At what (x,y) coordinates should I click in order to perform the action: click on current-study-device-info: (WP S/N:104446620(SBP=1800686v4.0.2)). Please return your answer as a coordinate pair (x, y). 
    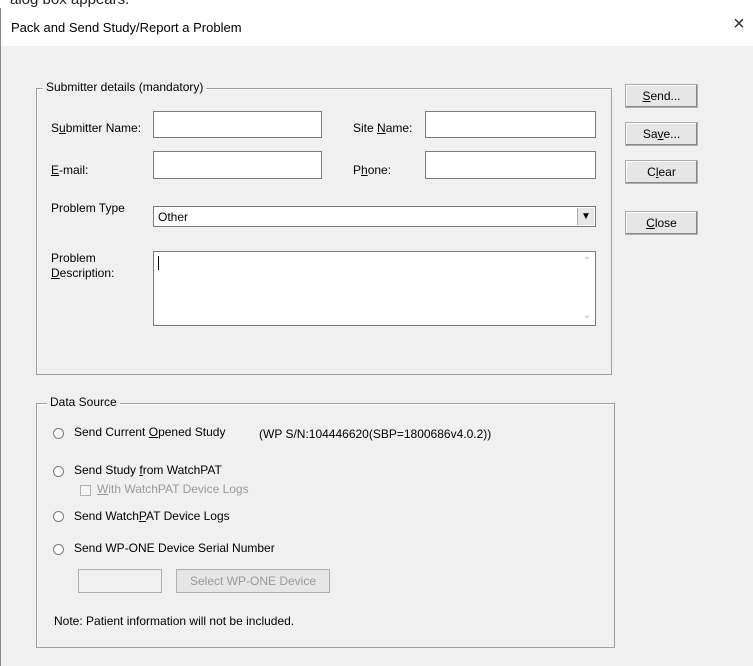
    Looking at the image, I should click on (375, 434).